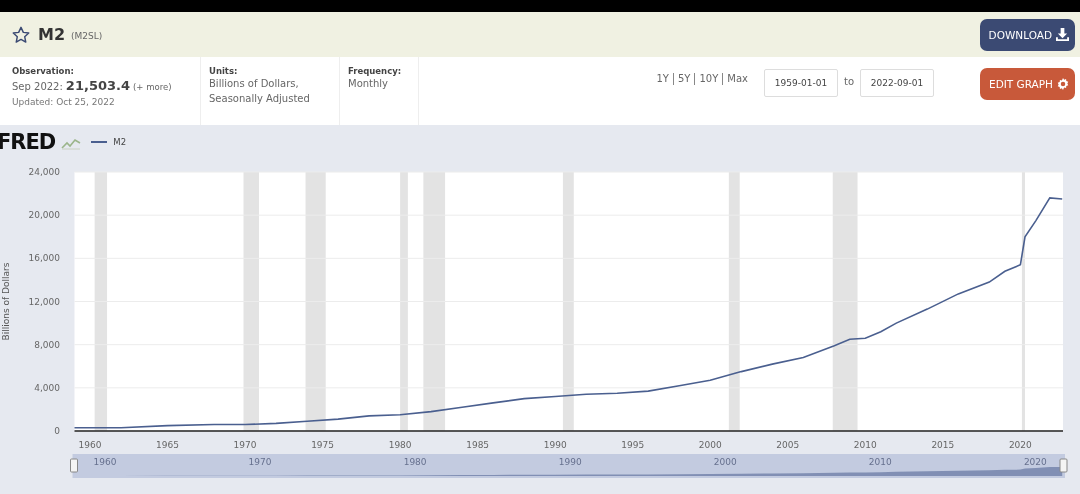  I want to click on y-tick-label: 4,000, so click(47, 387).